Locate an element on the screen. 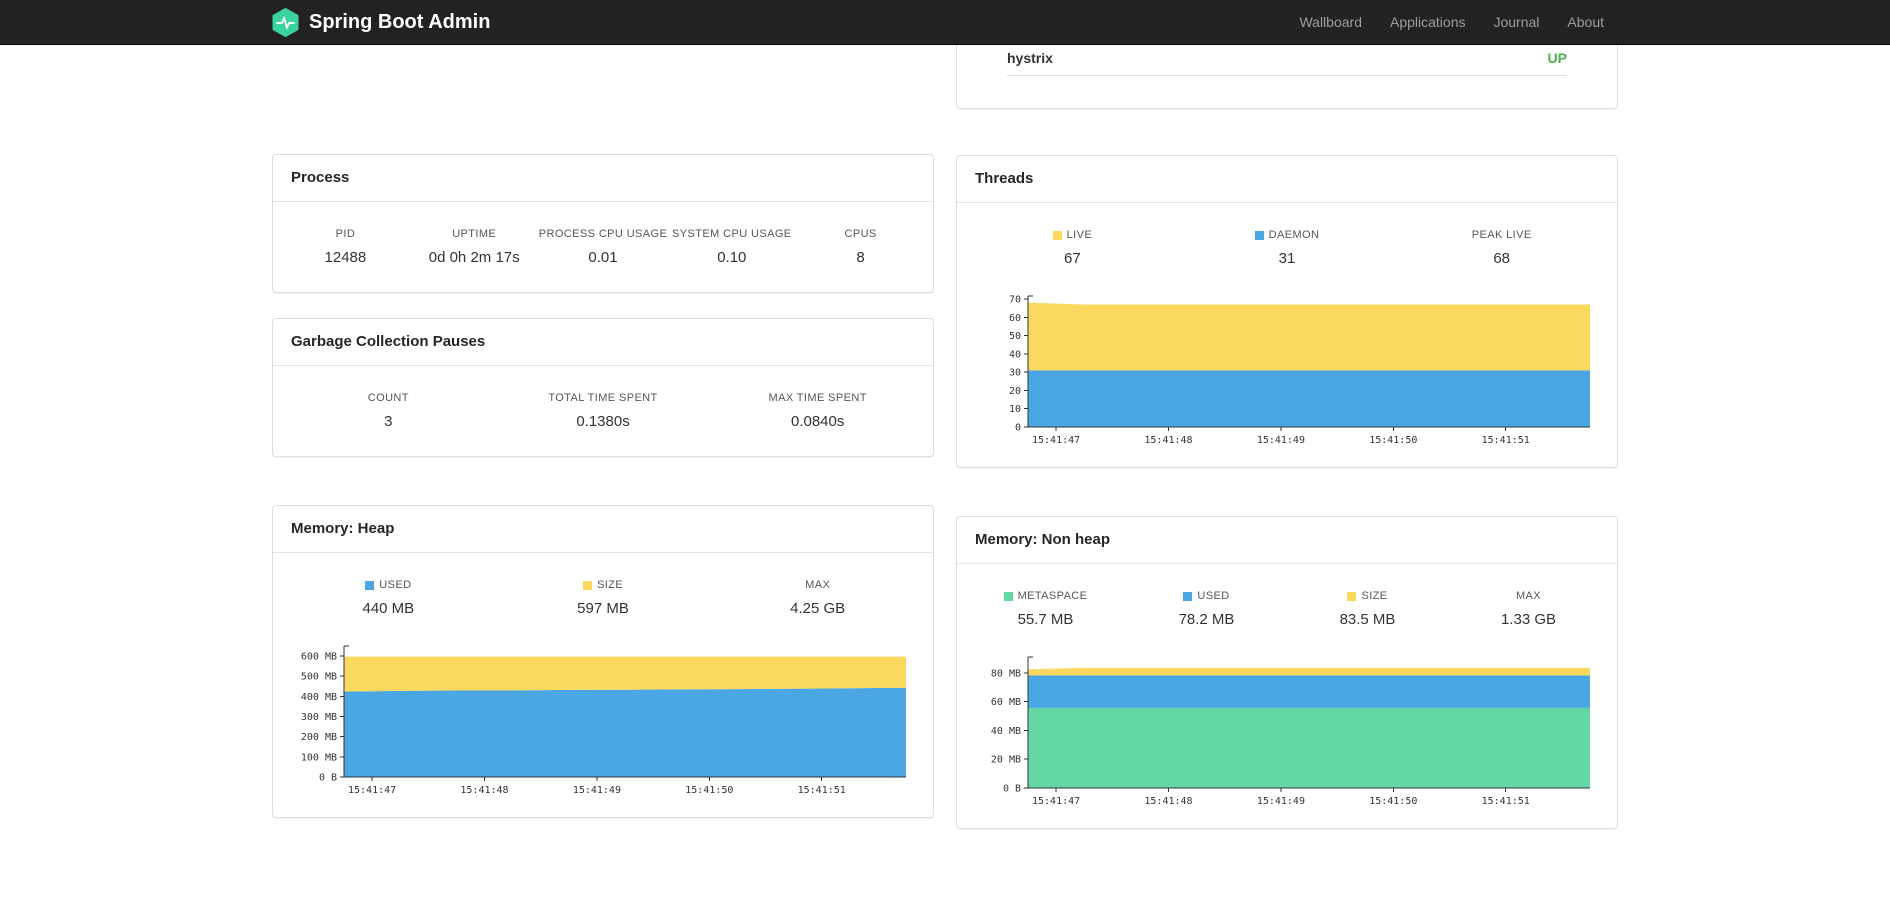  svg-text: 0 B is located at coordinates (328, 778).